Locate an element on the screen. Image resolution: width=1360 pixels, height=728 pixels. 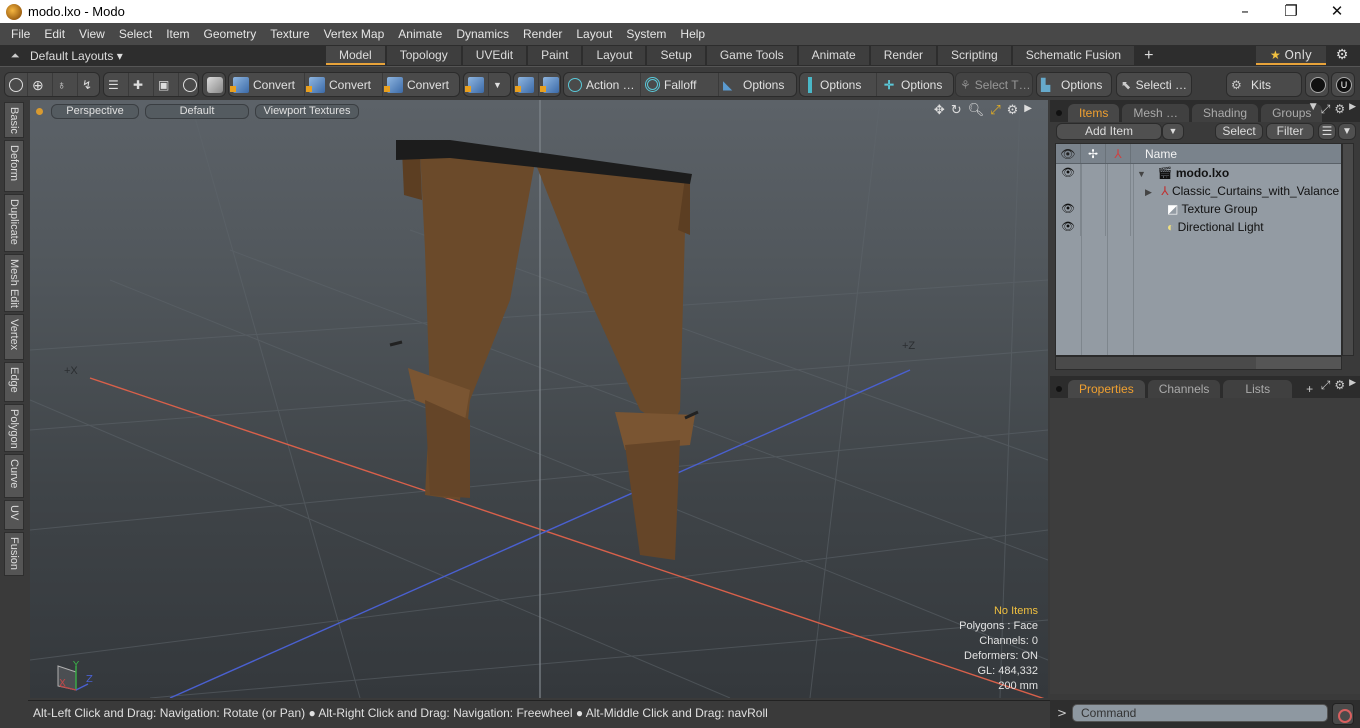
viewport-textures-button: Viewport Textures is located at coordinates (307, 111).